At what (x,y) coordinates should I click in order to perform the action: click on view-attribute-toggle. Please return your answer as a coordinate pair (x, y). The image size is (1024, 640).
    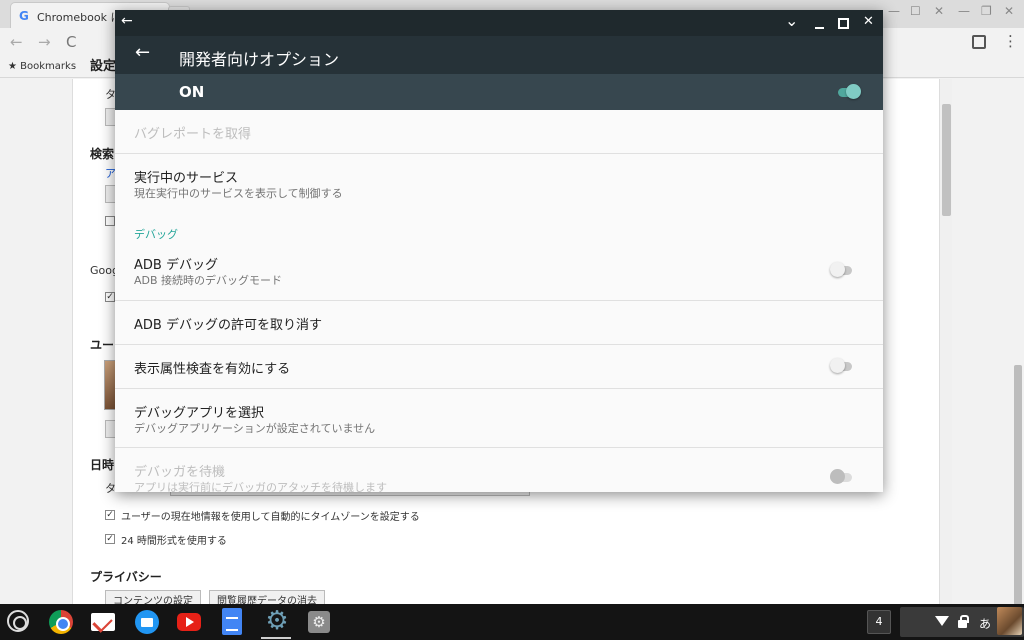
    Looking at the image, I should click on (841, 366).